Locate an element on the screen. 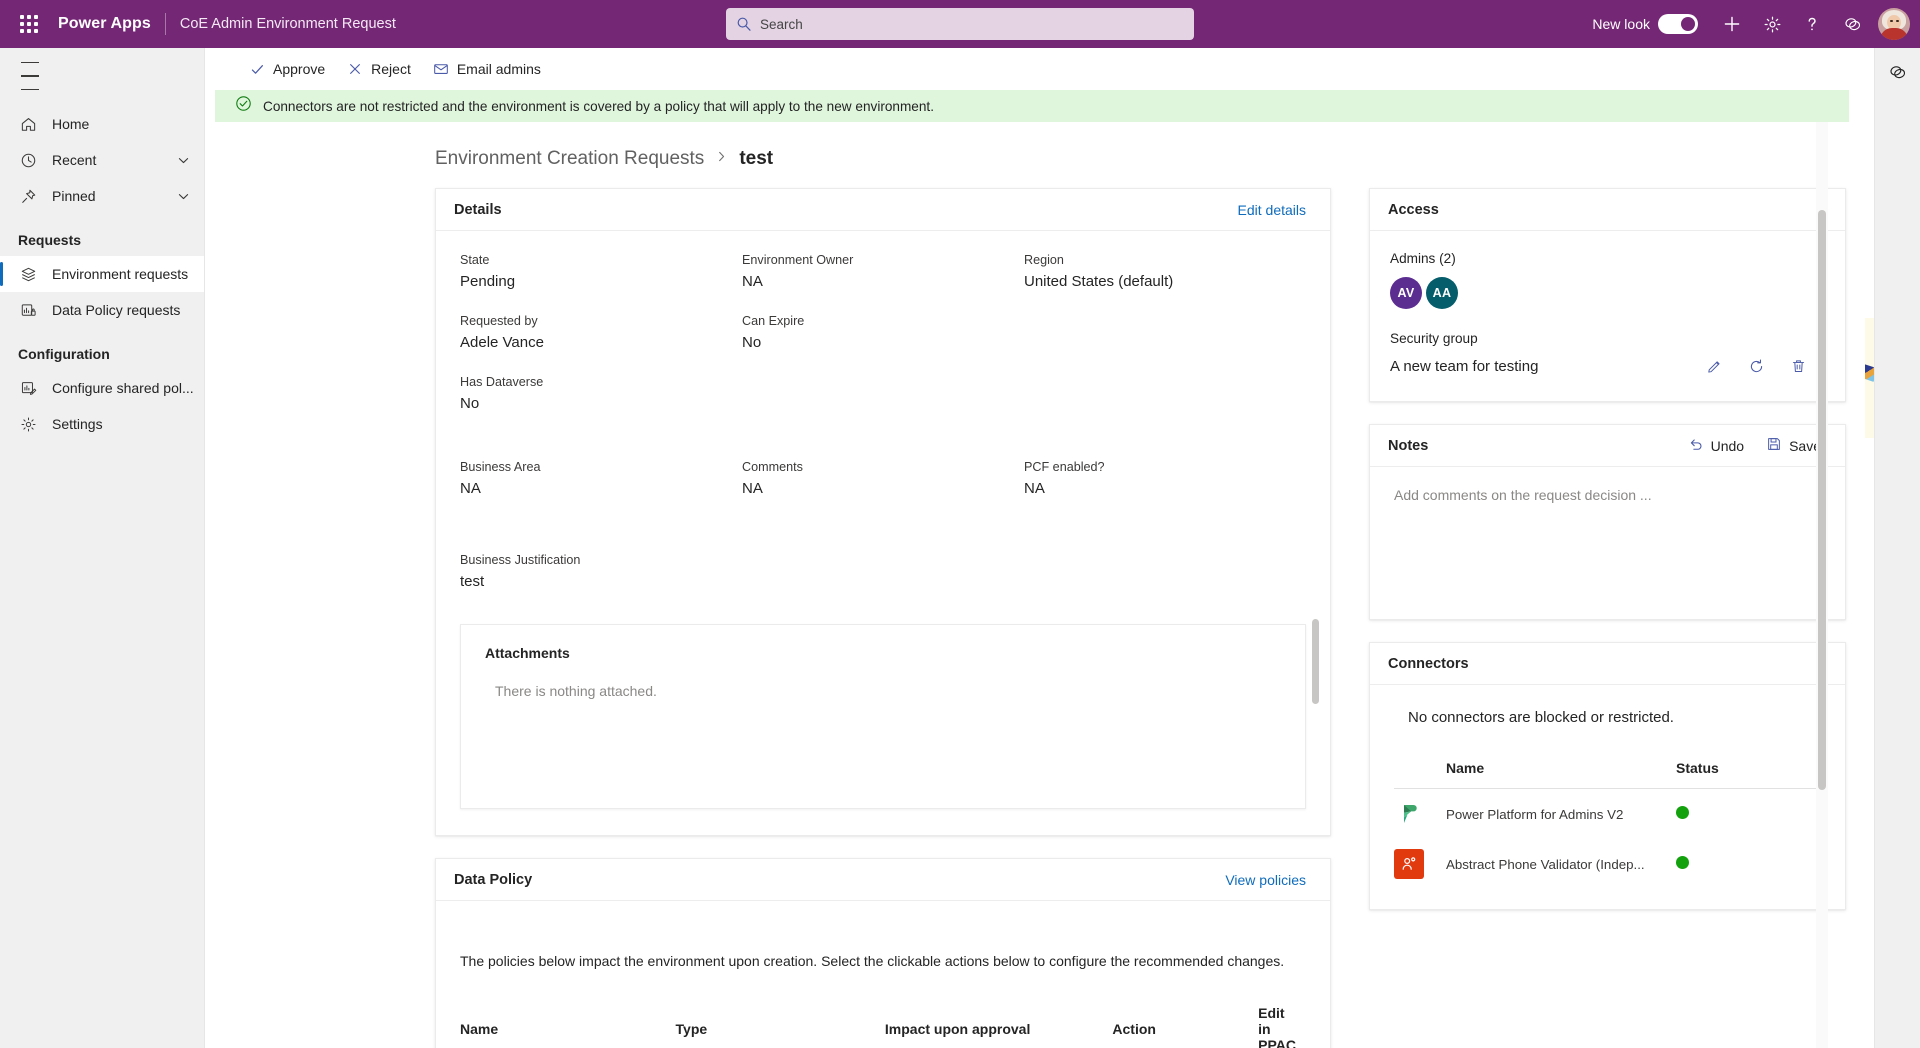  sidebar-item-data-policy-requests: Data Policy requests is located at coordinates (102, 310).